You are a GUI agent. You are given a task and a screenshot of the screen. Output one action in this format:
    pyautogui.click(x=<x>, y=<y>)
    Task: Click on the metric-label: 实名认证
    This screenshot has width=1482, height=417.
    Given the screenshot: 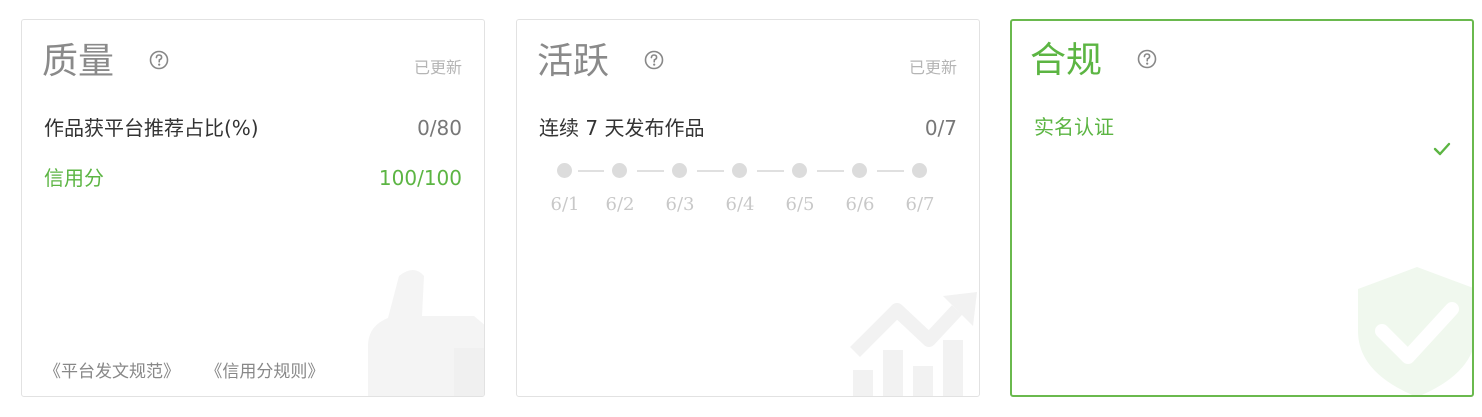 What is the action you would take?
    pyautogui.click(x=1074, y=127)
    